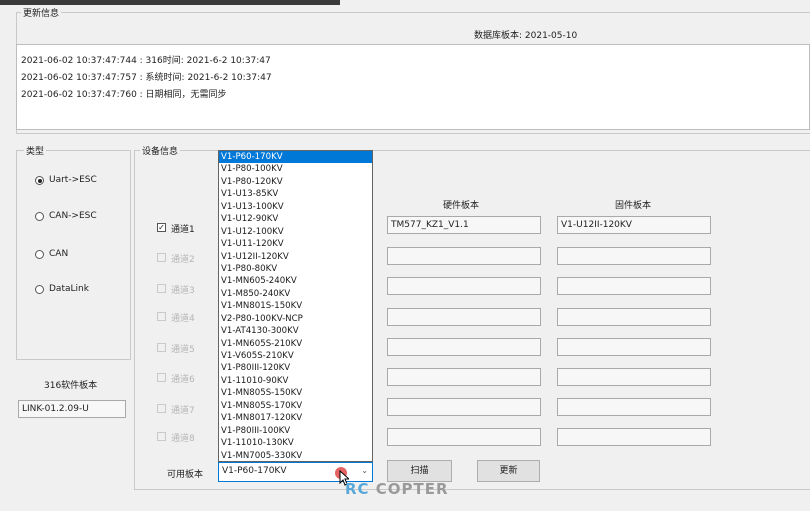 The height and width of the screenshot is (511, 810). Describe the element at coordinates (72, 409) in the screenshot. I see `software-version-field: LINK-01.2.09-U` at that location.